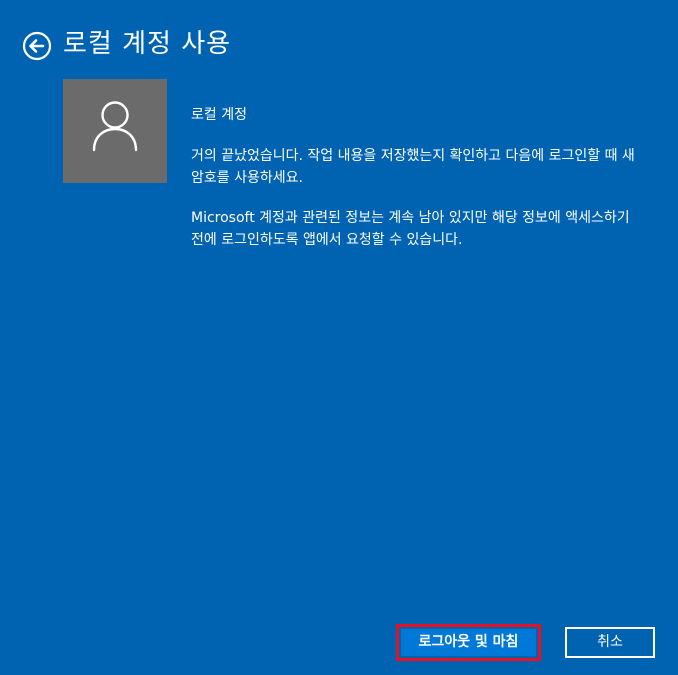 Image resolution: width=678 pixels, height=675 pixels. What do you see at coordinates (147, 44) in the screenshot?
I see `page-title: 로컬 계정 사용` at bounding box center [147, 44].